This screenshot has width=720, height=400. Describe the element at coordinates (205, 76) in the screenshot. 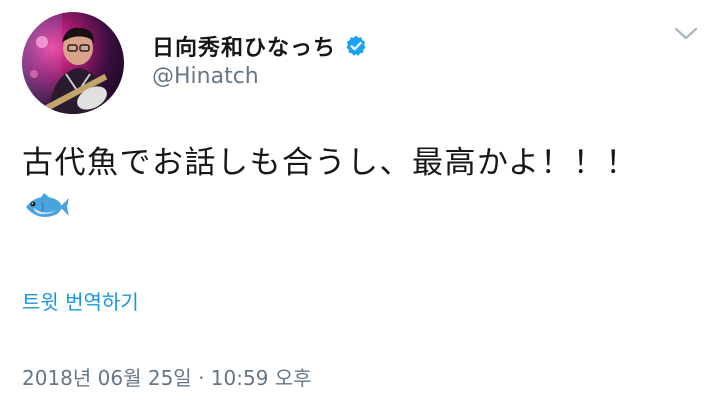

I see `author-handle: @Hinatch` at that location.